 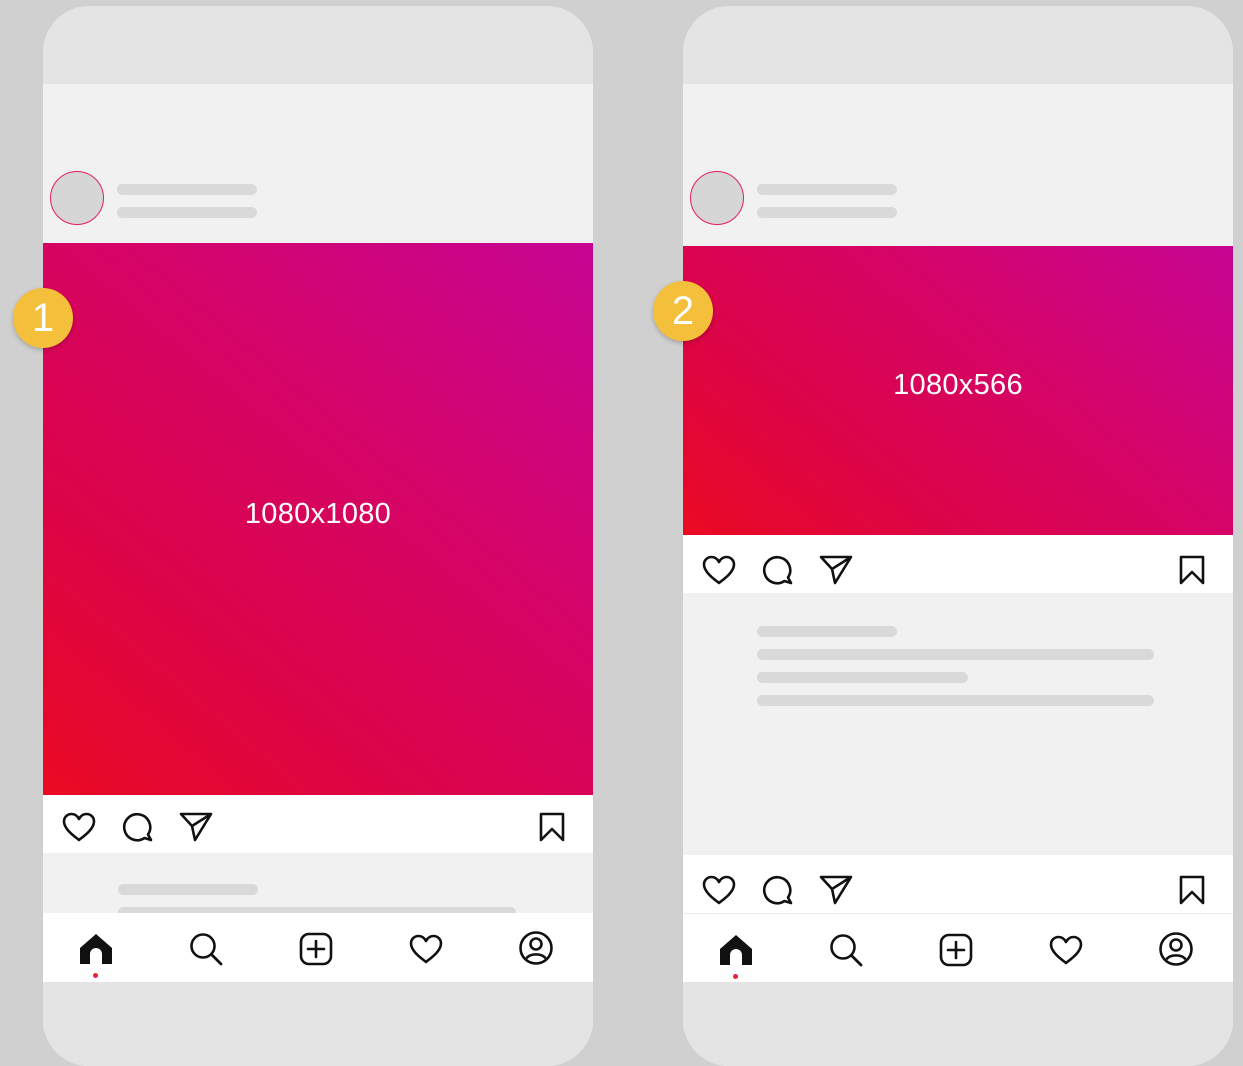 I want to click on image-dimensions-label: 1080x1080, so click(x=318, y=514).